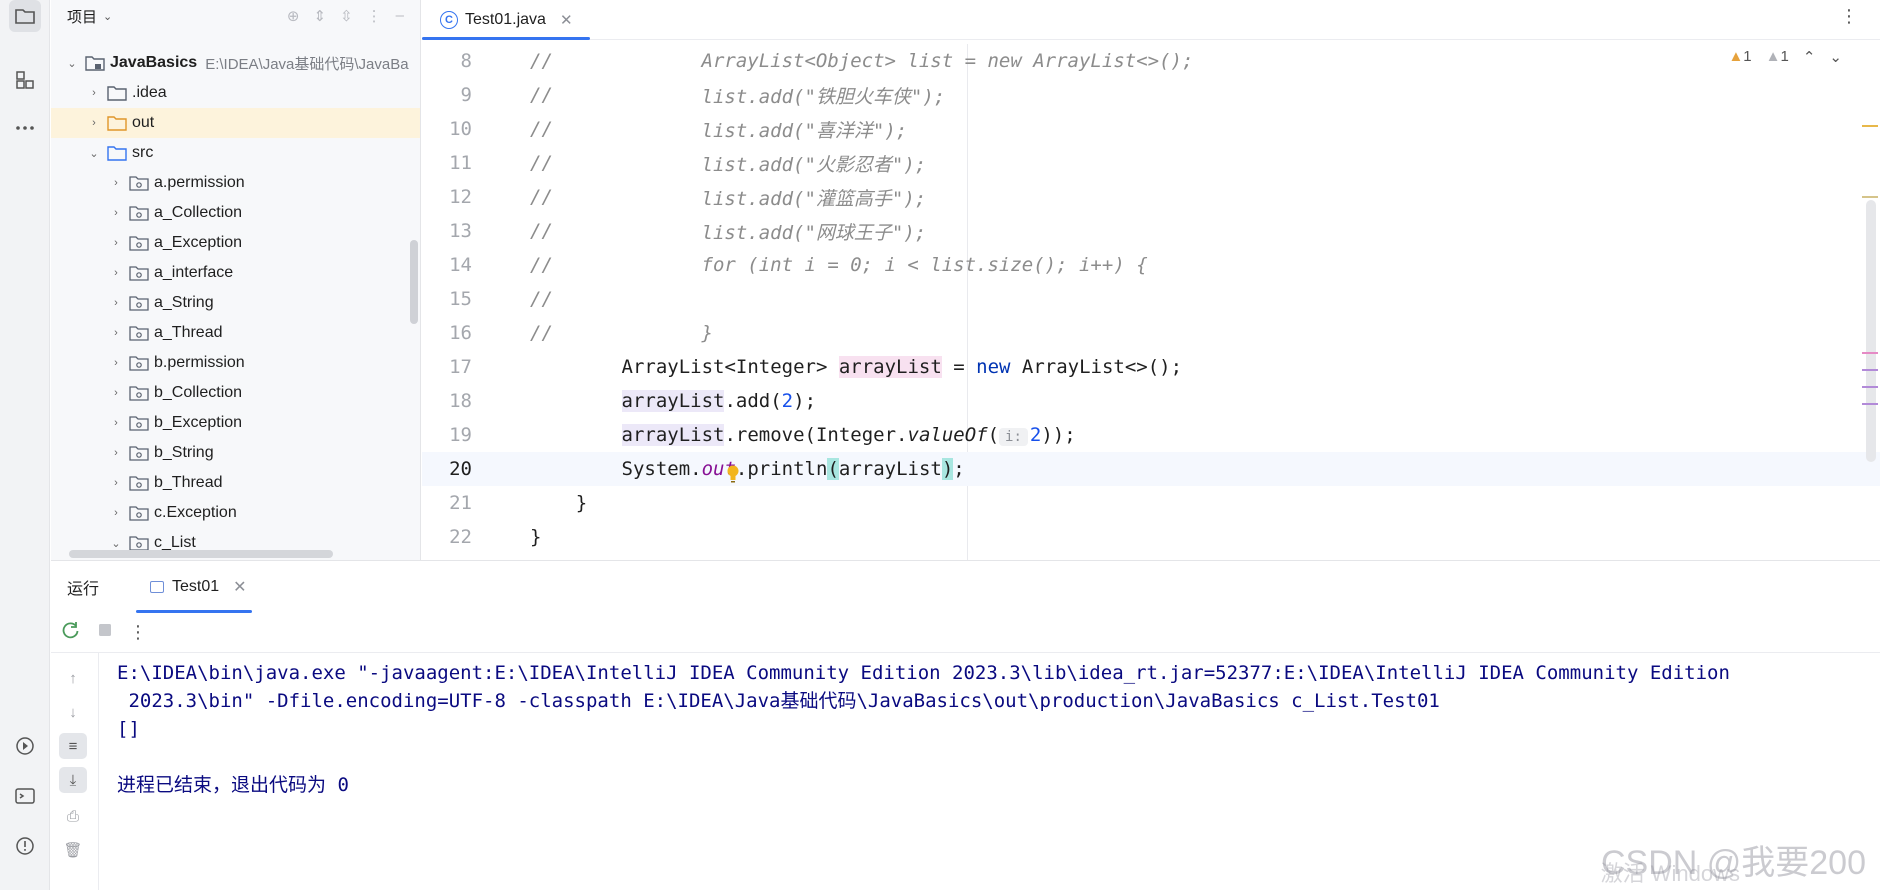  I want to click on code-line-21: 21 }, so click(1151, 503).